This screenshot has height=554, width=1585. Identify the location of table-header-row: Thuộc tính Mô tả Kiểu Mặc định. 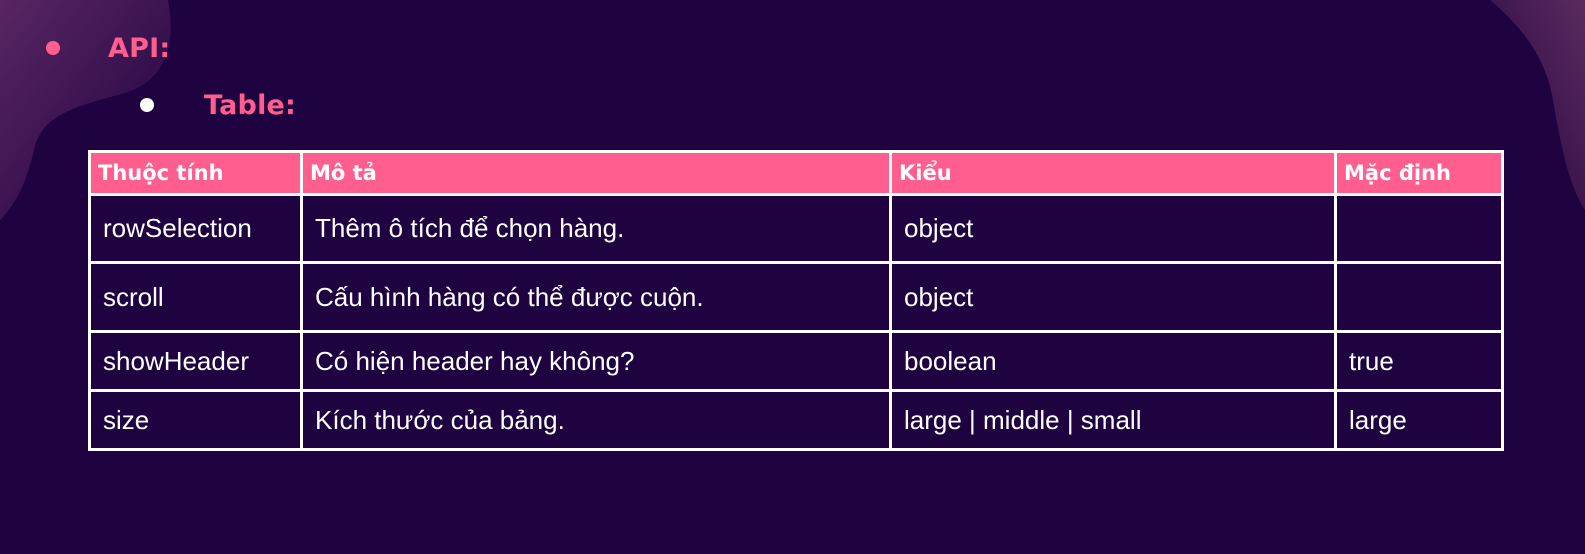
(796, 173).